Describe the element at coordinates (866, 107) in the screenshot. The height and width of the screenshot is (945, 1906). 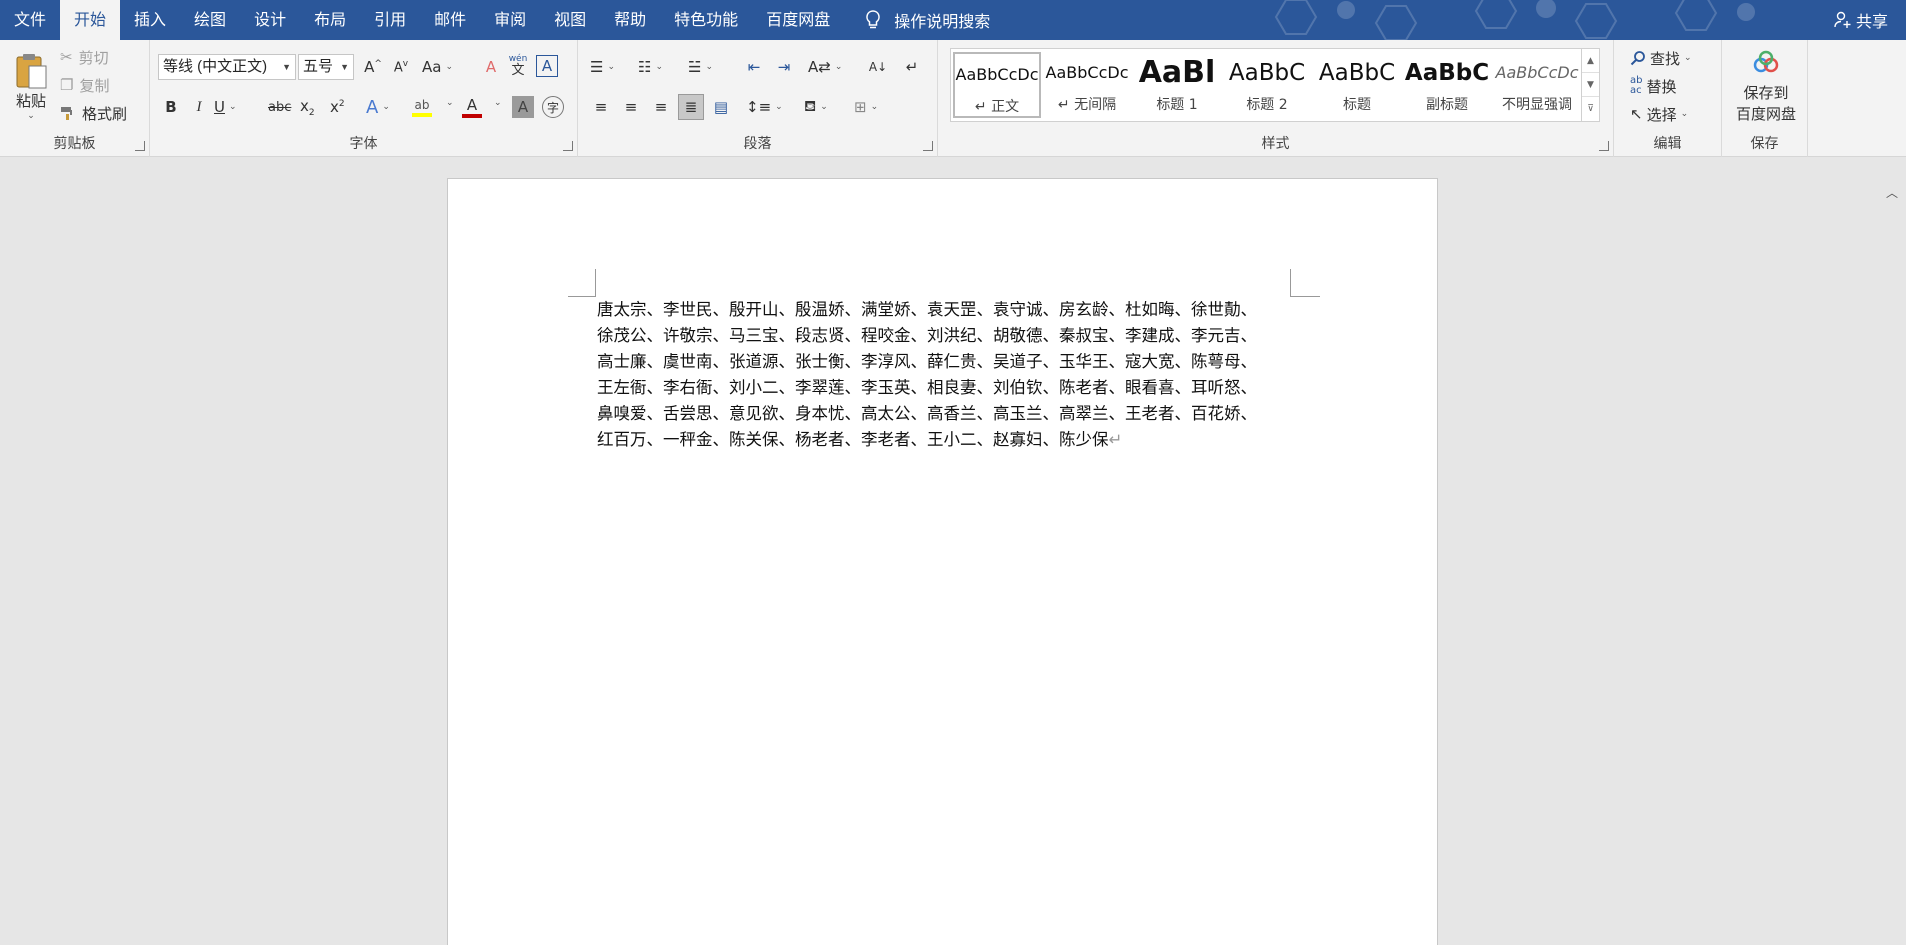
I see `borders-button: ⊞ ⌄` at that location.